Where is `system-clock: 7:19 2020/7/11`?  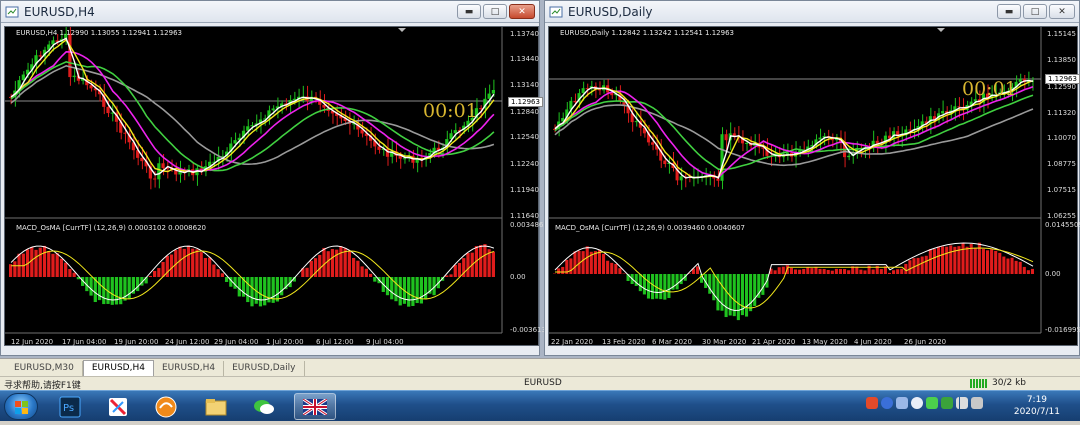 system-clock: 7:19 2020/7/11 is located at coordinates (1037, 406).